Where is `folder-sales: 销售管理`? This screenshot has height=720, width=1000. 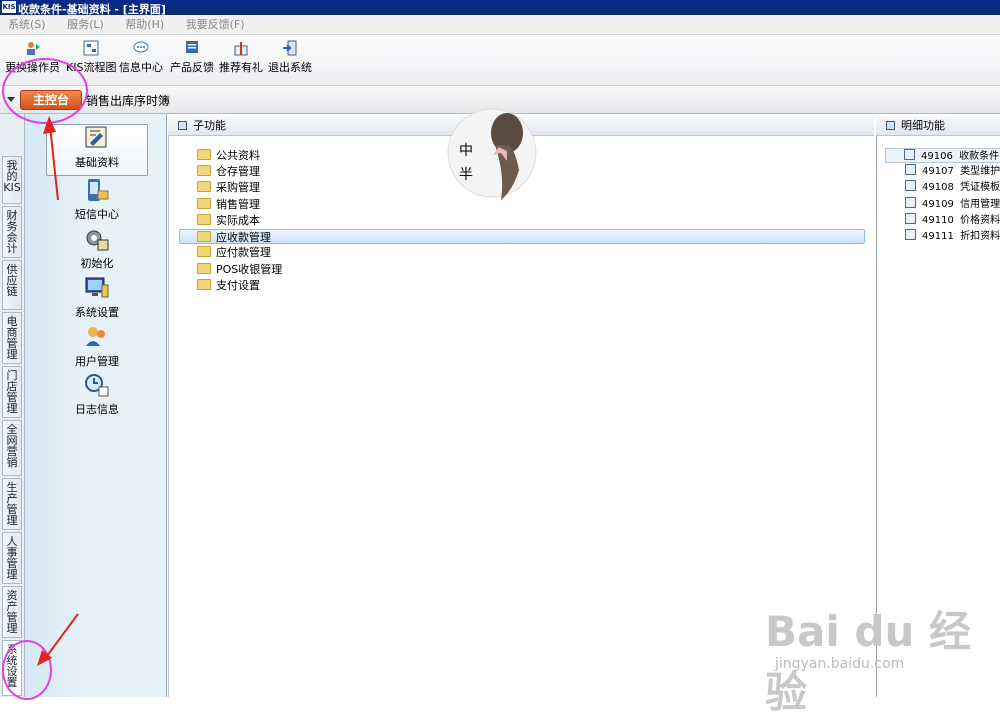
folder-sales: 销售管理 is located at coordinates (228, 204).